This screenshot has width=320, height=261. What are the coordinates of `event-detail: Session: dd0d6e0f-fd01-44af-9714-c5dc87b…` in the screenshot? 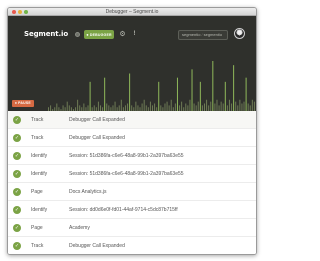 It's located at (123, 210).